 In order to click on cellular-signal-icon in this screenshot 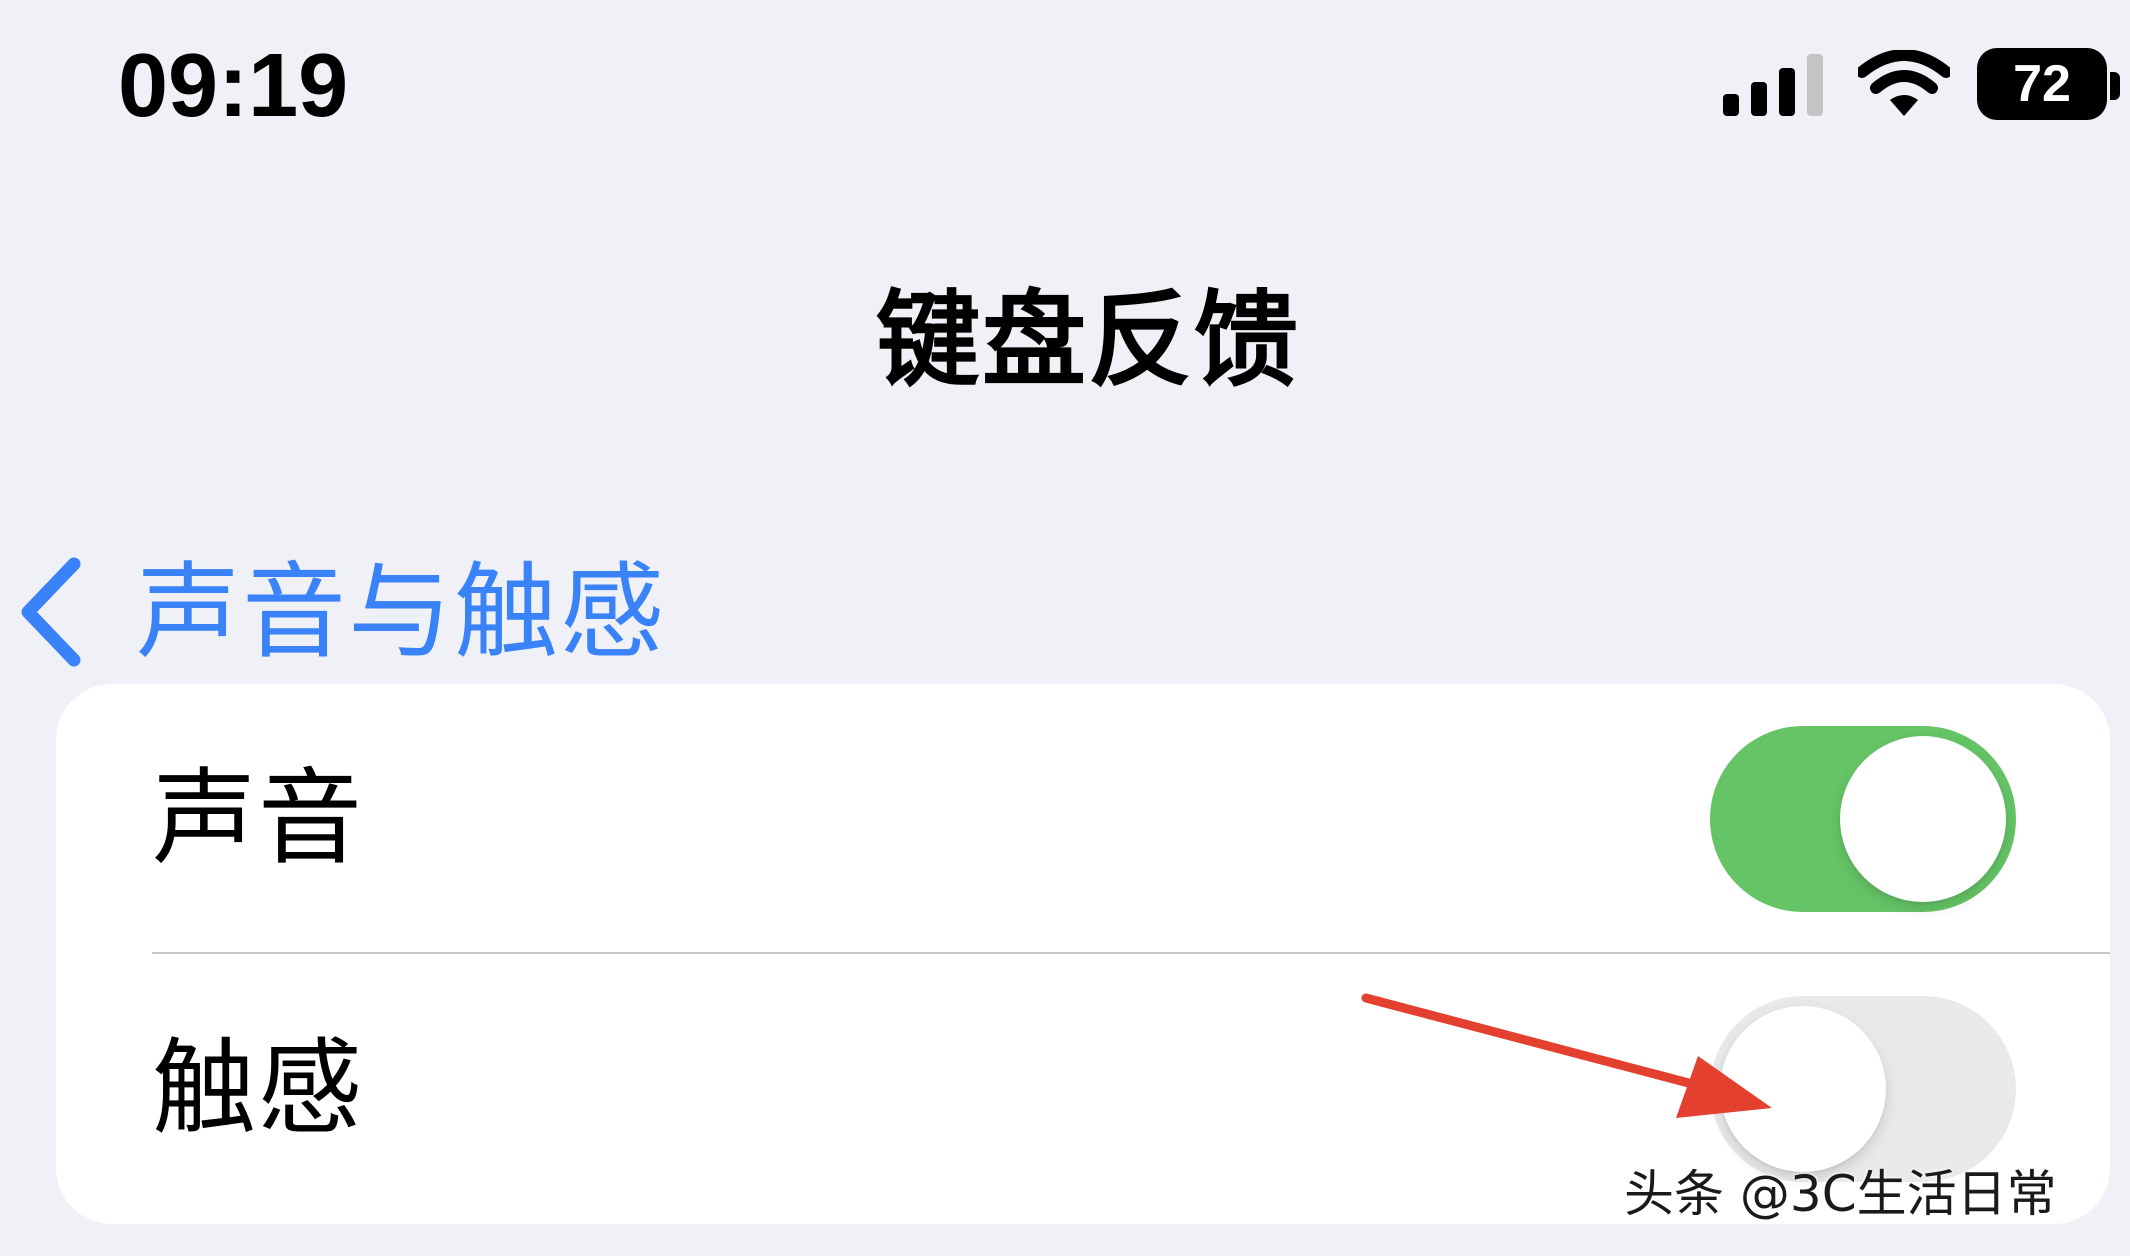, I will do `click(1773, 85)`.